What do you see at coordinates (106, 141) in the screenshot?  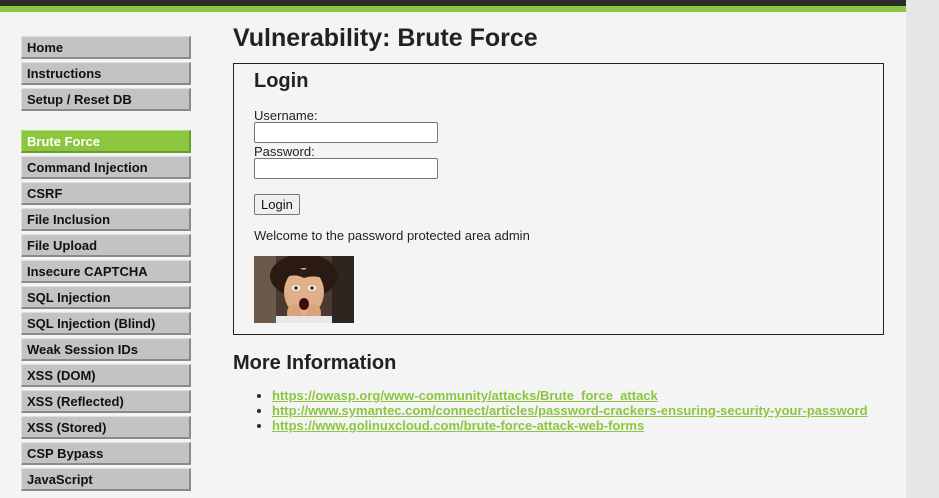 I see `menu-item-brute-force: Brute Force` at bounding box center [106, 141].